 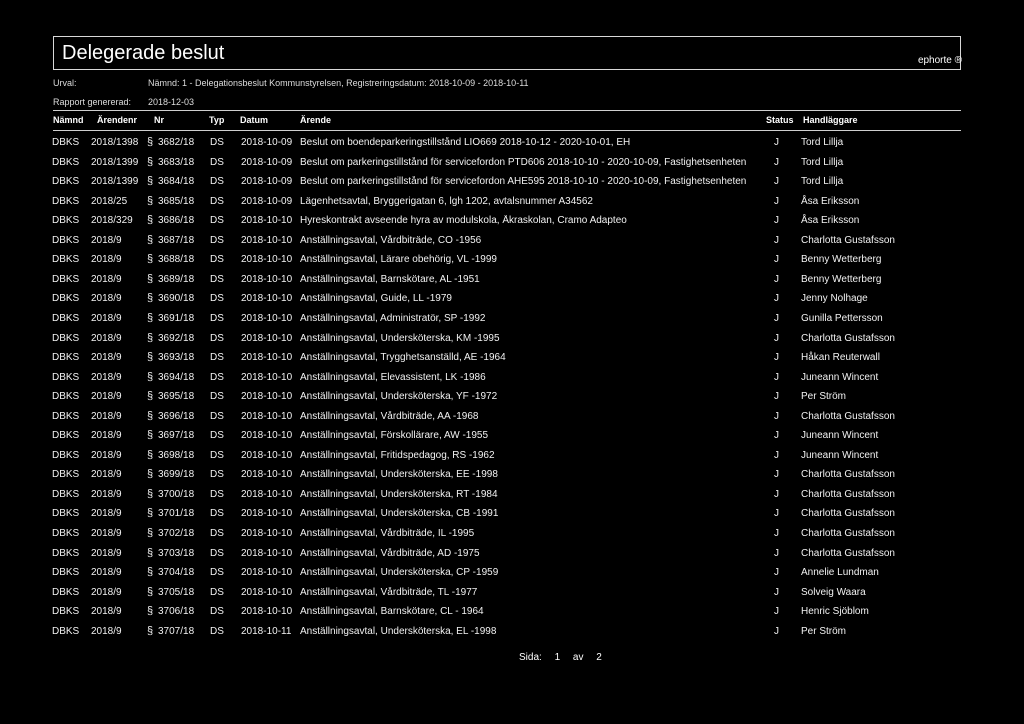 What do you see at coordinates (176, 221) in the screenshot?
I see `cell-nr: 3686/18` at bounding box center [176, 221].